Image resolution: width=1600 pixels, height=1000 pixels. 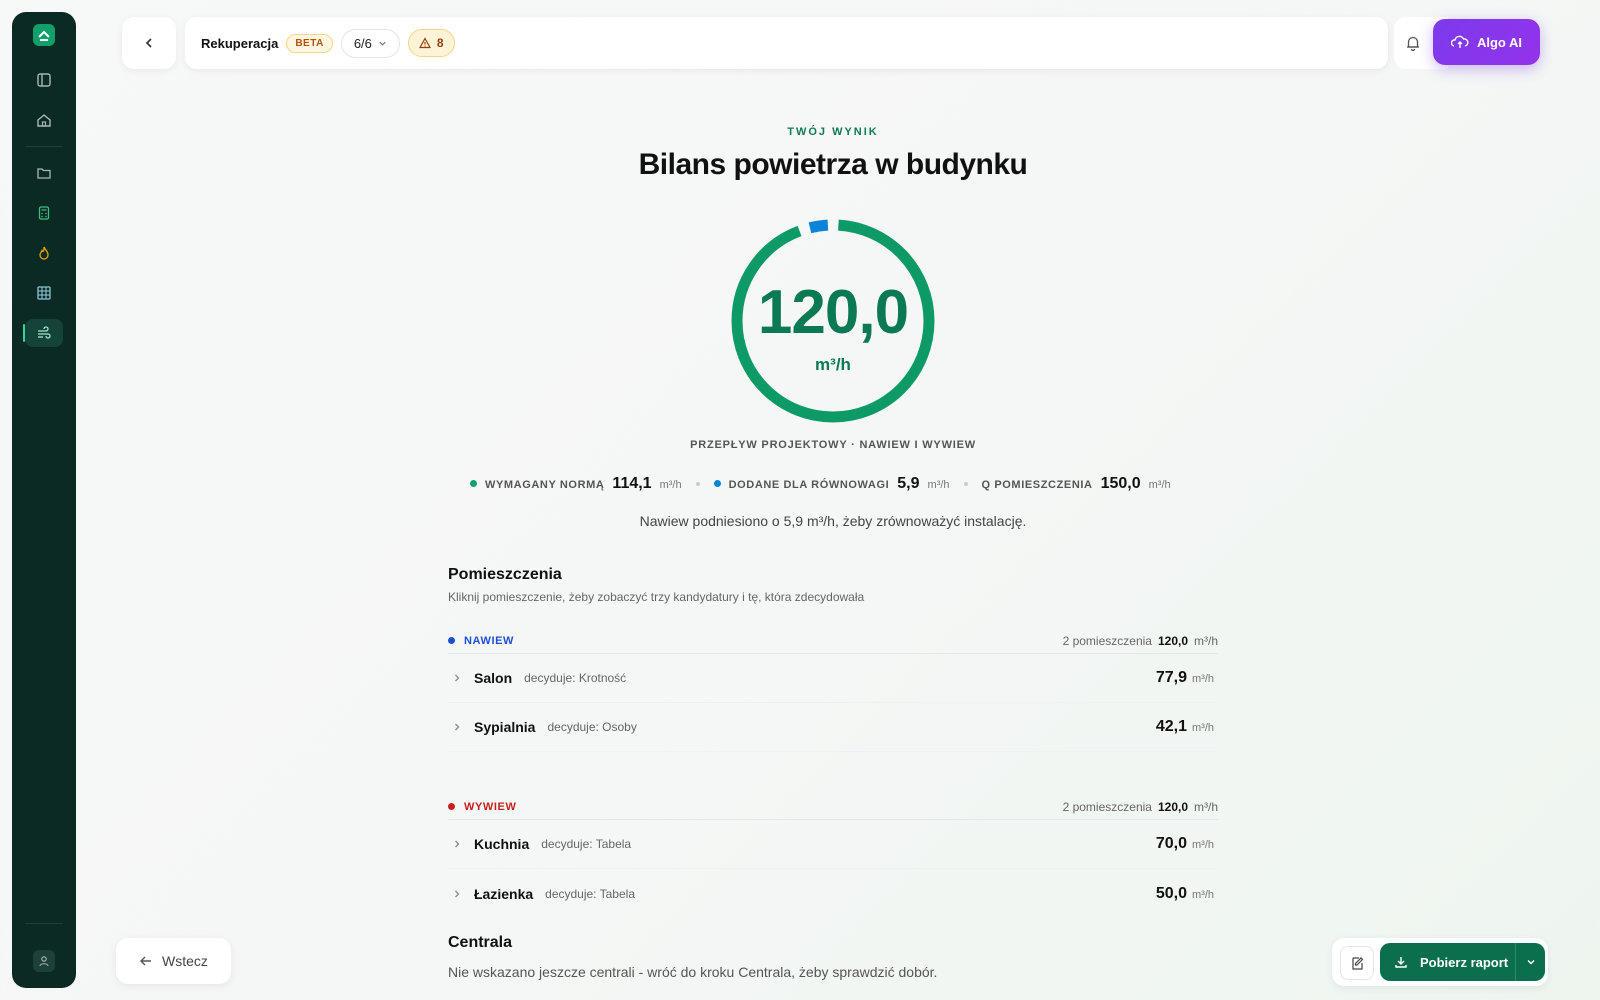 I want to click on back-nav-button, so click(x=149, y=43).